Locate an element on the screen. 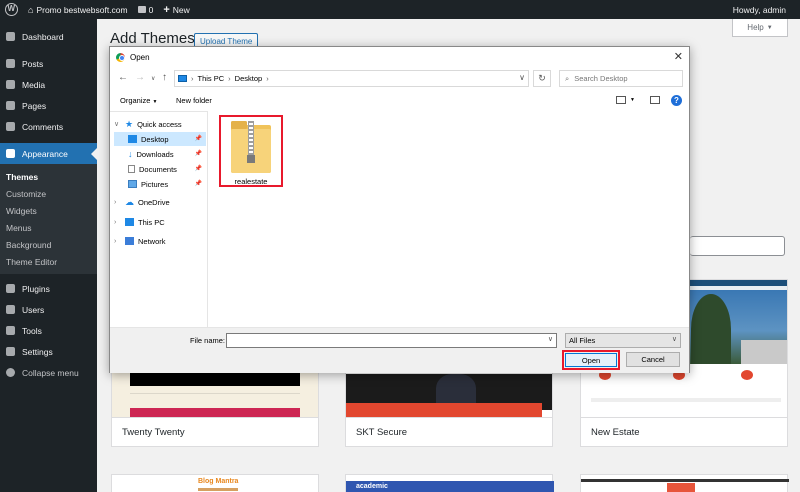  menu-users: Users is located at coordinates (48, 309).